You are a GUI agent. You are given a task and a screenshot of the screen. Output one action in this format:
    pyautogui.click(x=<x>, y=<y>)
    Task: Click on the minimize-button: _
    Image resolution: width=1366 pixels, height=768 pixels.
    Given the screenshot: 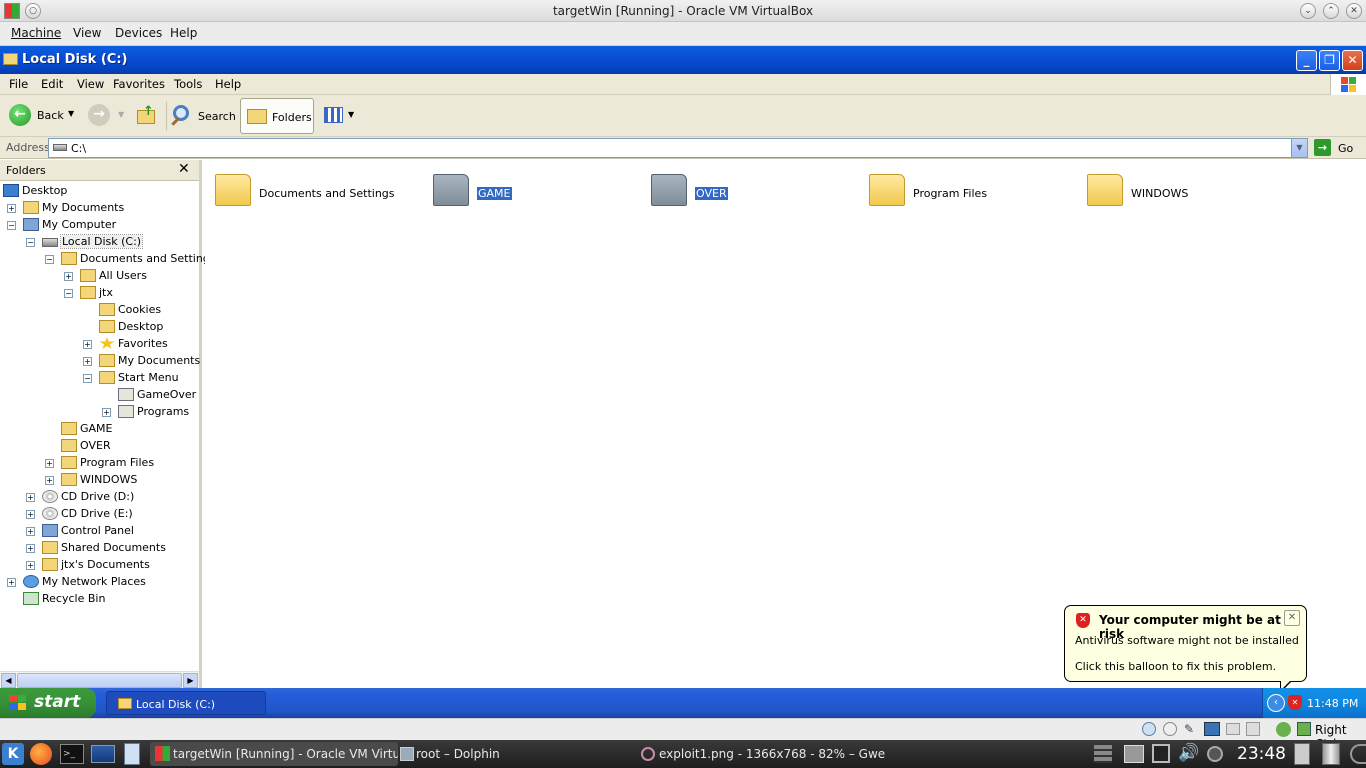 What is the action you would take?
    pyautogui.click(x=1306, y=60)
    